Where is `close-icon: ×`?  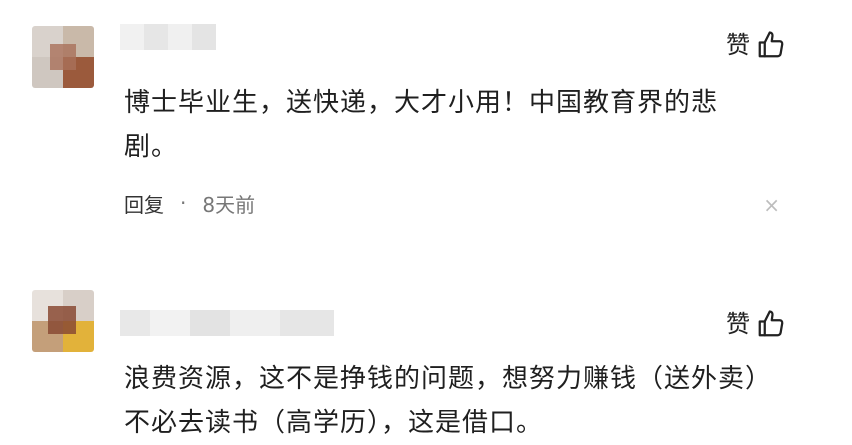 close-icon: × is located at coordinates (771, 205).